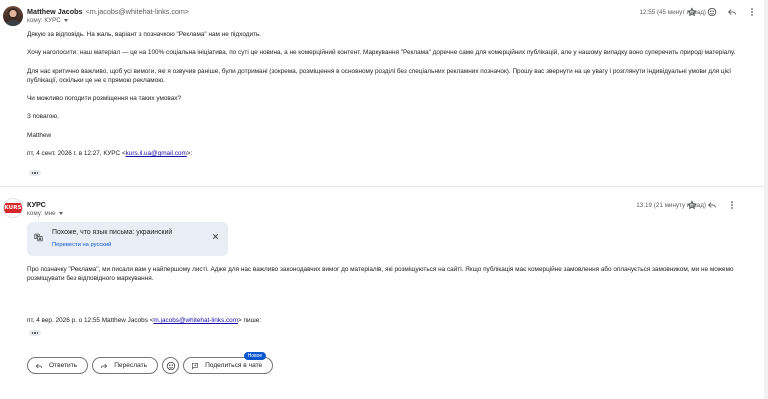 Image resolution: width=768 pixels, height=399 pixels. I want to click on sender-name: Matthew Jacobs, so click(55, 11).